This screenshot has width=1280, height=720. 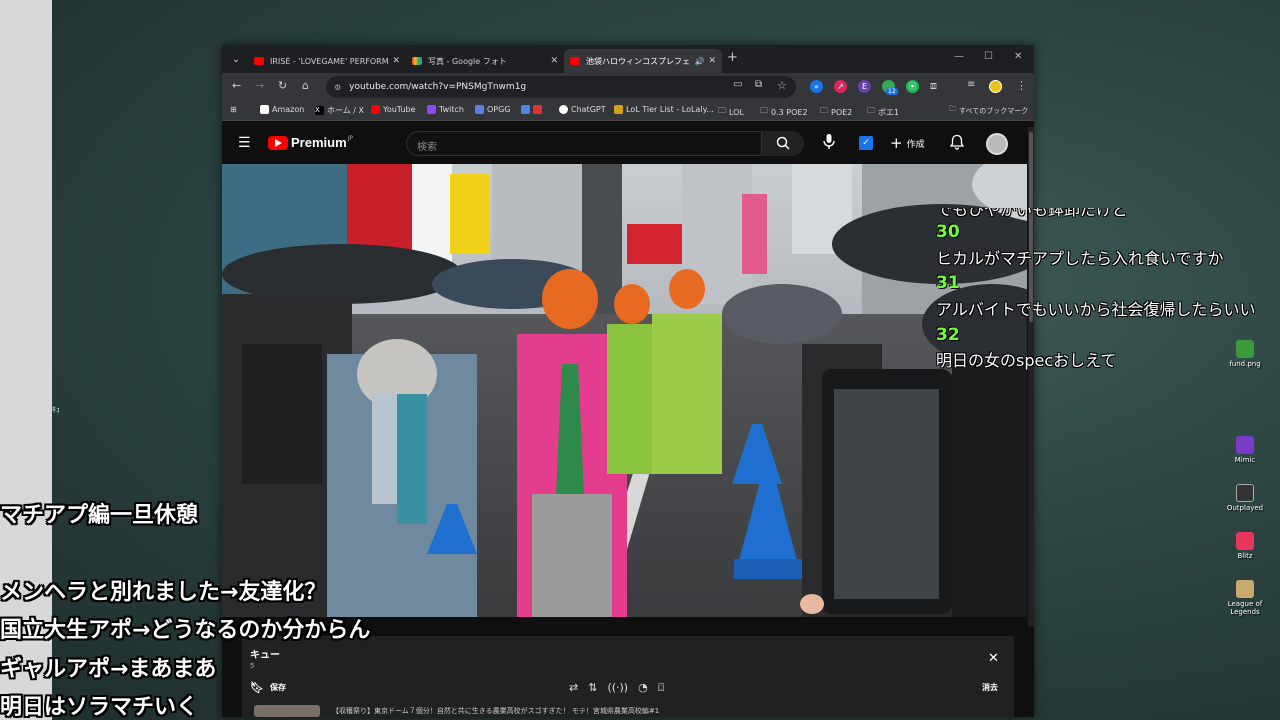 What do you see at coordinates (699, 61) in the screenshot?
I see `speaker-icon: 🔊` at bounding box center [699, 61].